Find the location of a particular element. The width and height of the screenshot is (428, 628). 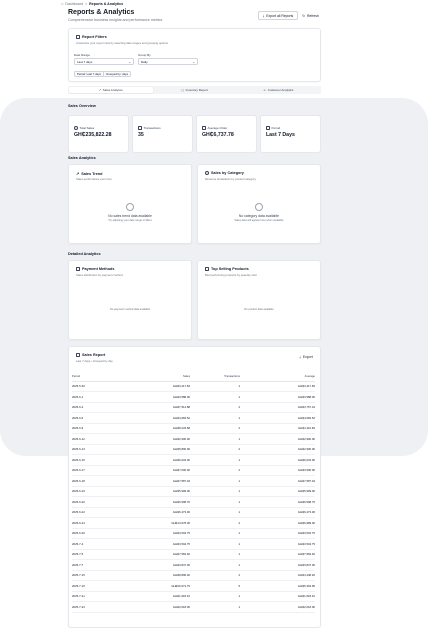

box-icon is located at coordinates (207, 269).